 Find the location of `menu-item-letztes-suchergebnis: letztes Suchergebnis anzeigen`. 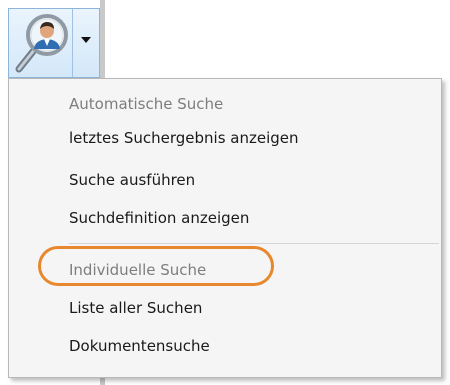

menu-item-letztes-suchergebnis: letztes Suchergebnis anzeigen is located at coordinates (225, 138).